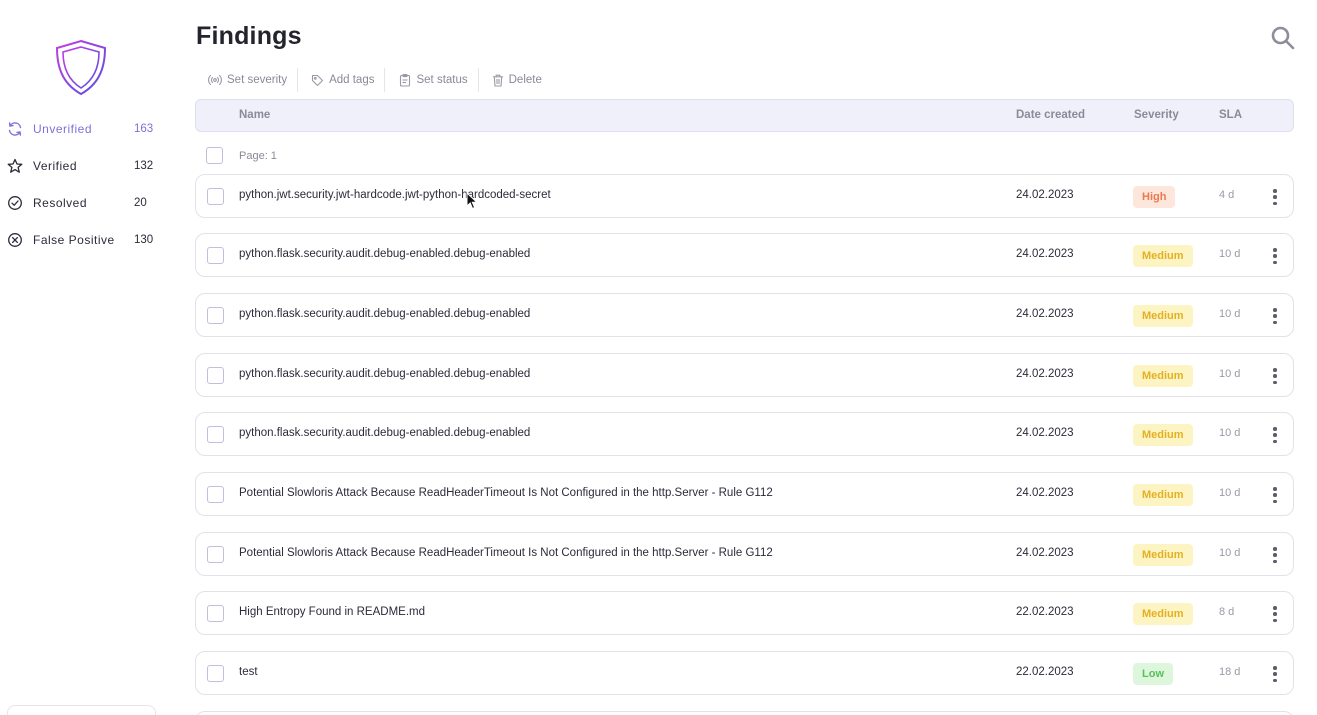  I want to click on signal-icon, so click(215, 80).